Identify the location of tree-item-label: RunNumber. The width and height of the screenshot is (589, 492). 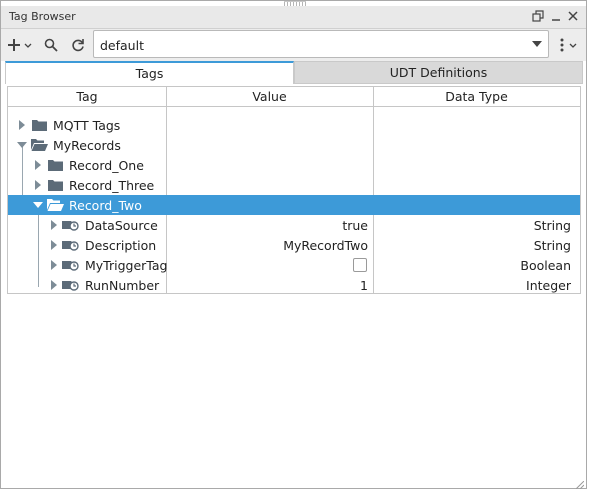
(122, 285).